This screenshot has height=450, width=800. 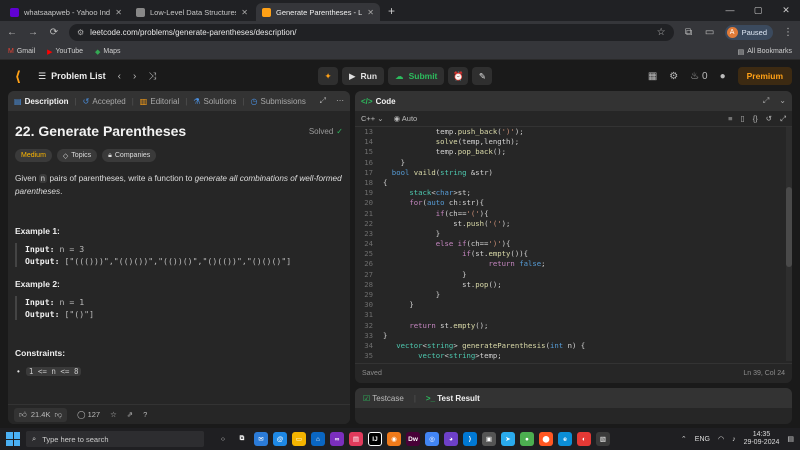 What do you see at coordinates (413, 439) in the screenshot?
I see `dreamweaver-icon: Dw` at bounding box center [413, 439].